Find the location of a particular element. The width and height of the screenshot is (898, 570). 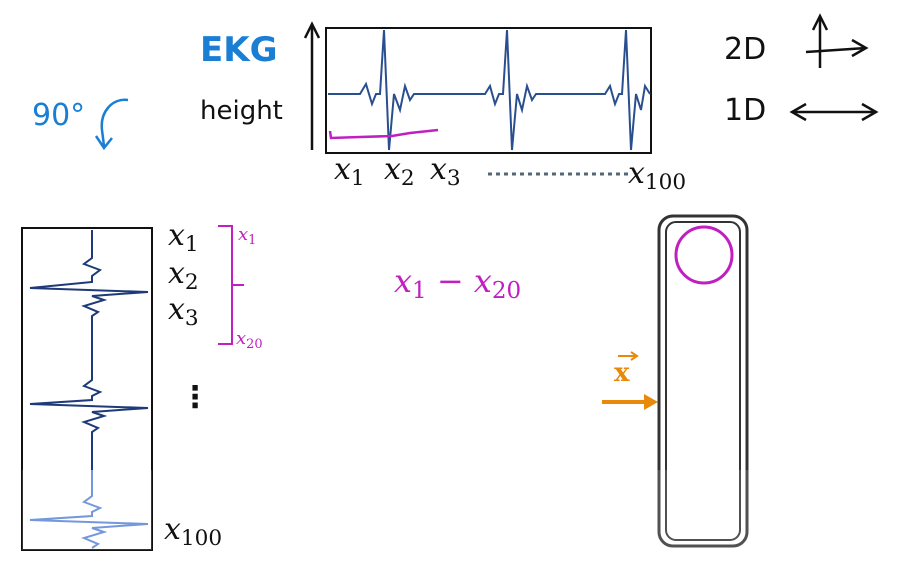

selected-unit-circle is located at coordinates (704, 255).